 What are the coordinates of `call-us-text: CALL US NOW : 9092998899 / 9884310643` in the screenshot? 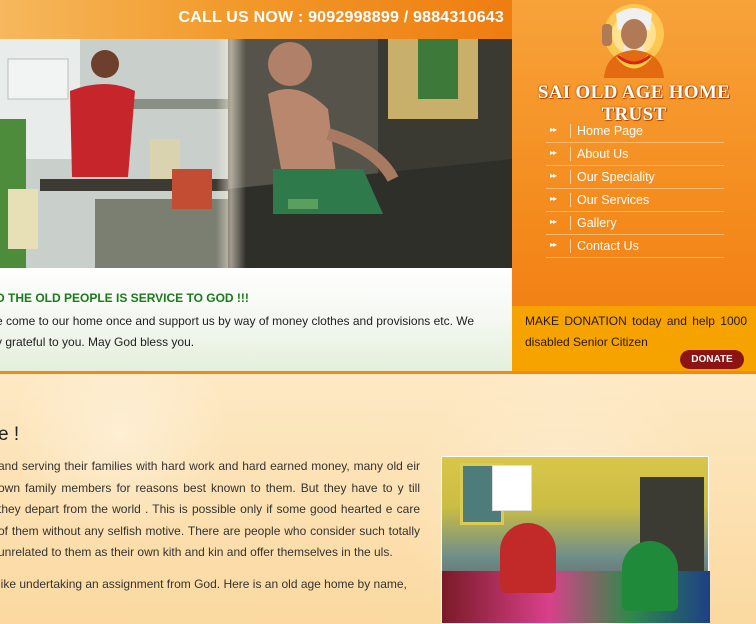 It's located at (341, 17).